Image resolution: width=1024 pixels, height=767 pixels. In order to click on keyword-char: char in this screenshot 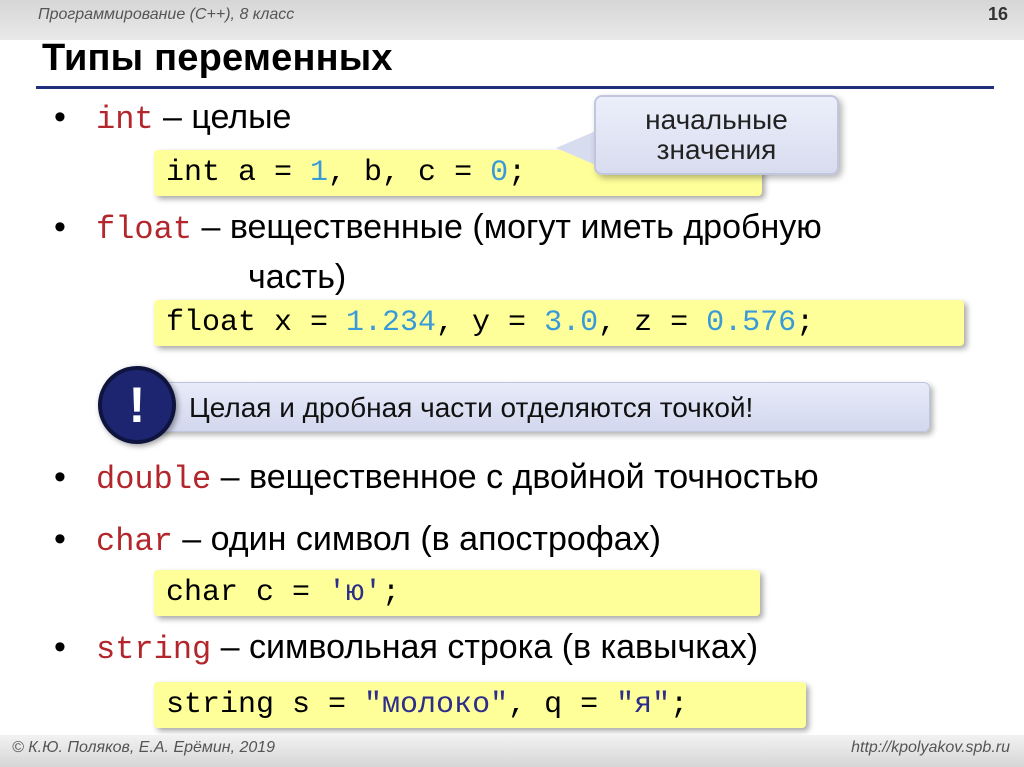, I will do `click(134, 541)`.